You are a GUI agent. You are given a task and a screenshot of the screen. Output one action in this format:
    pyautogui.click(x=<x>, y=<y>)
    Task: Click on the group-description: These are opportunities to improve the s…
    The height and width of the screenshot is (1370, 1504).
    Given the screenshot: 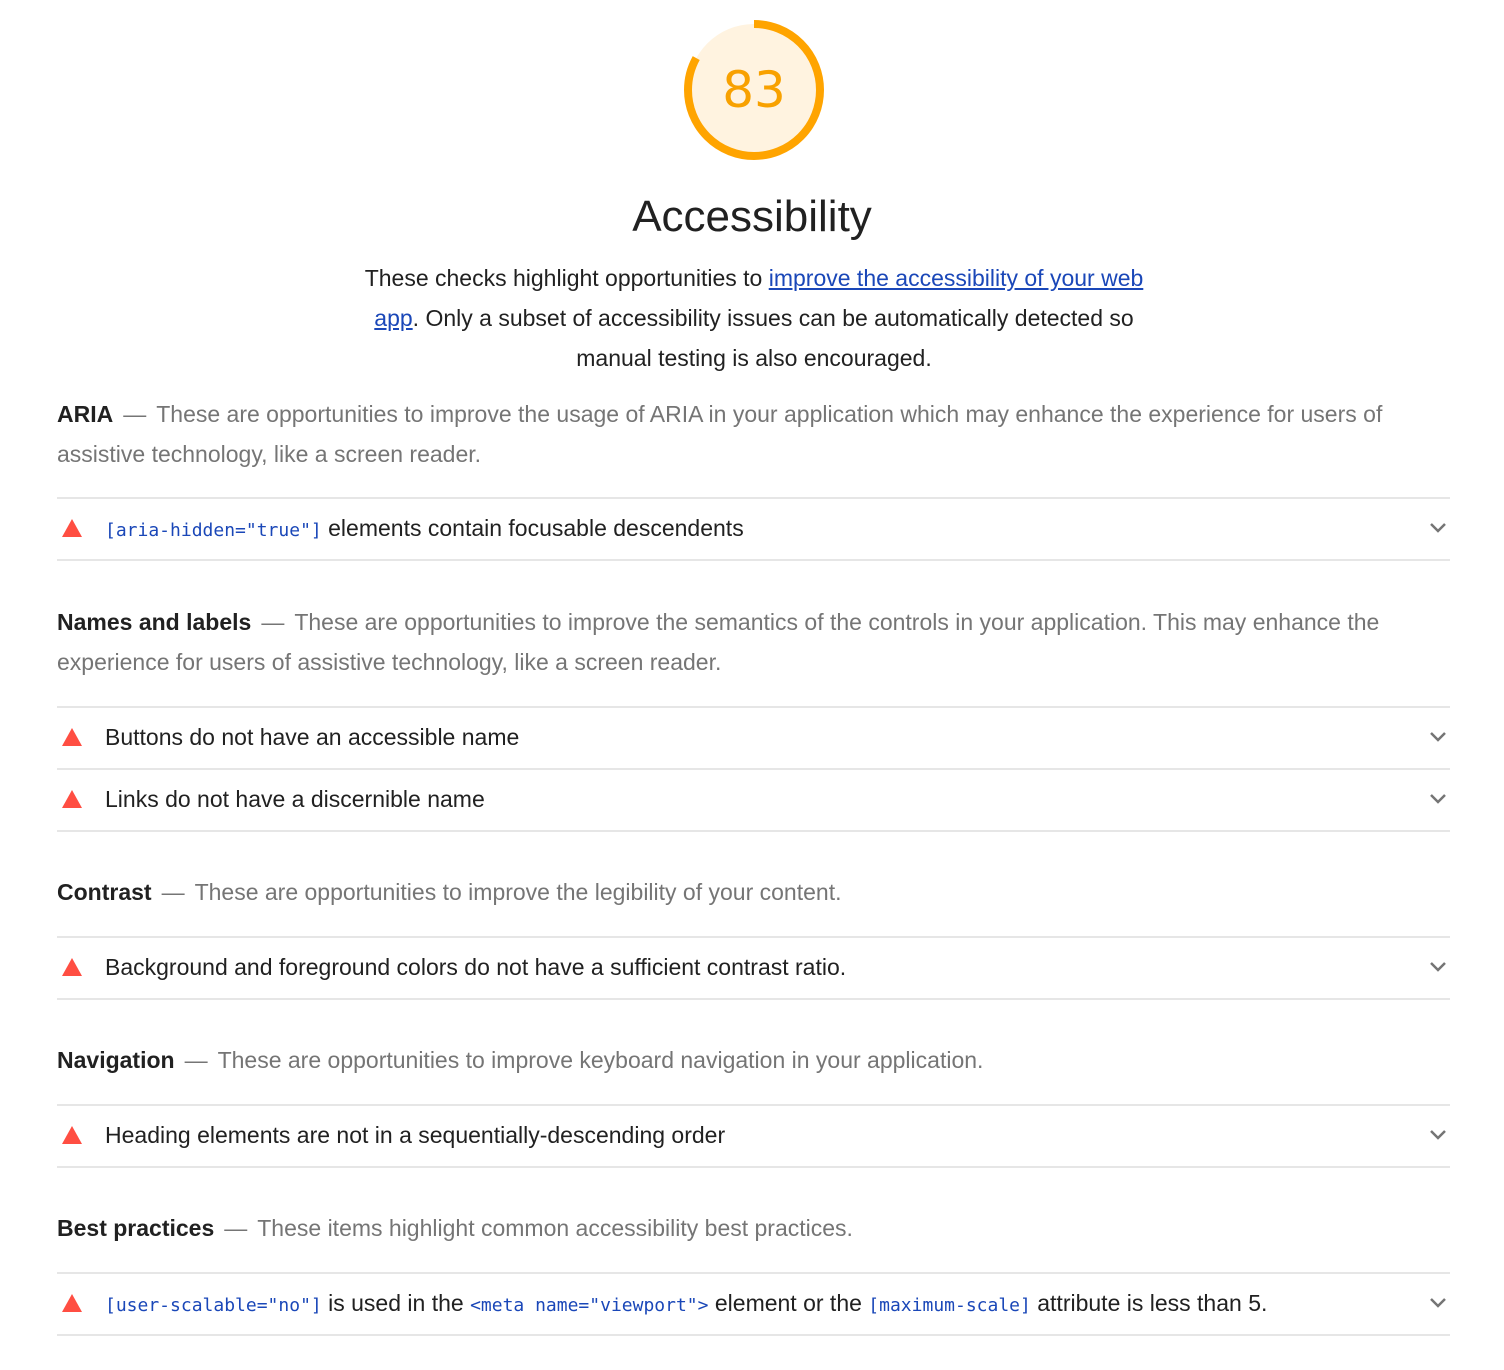 What is the action you would take?
    pyautogui.click(x=718, y=642)
    